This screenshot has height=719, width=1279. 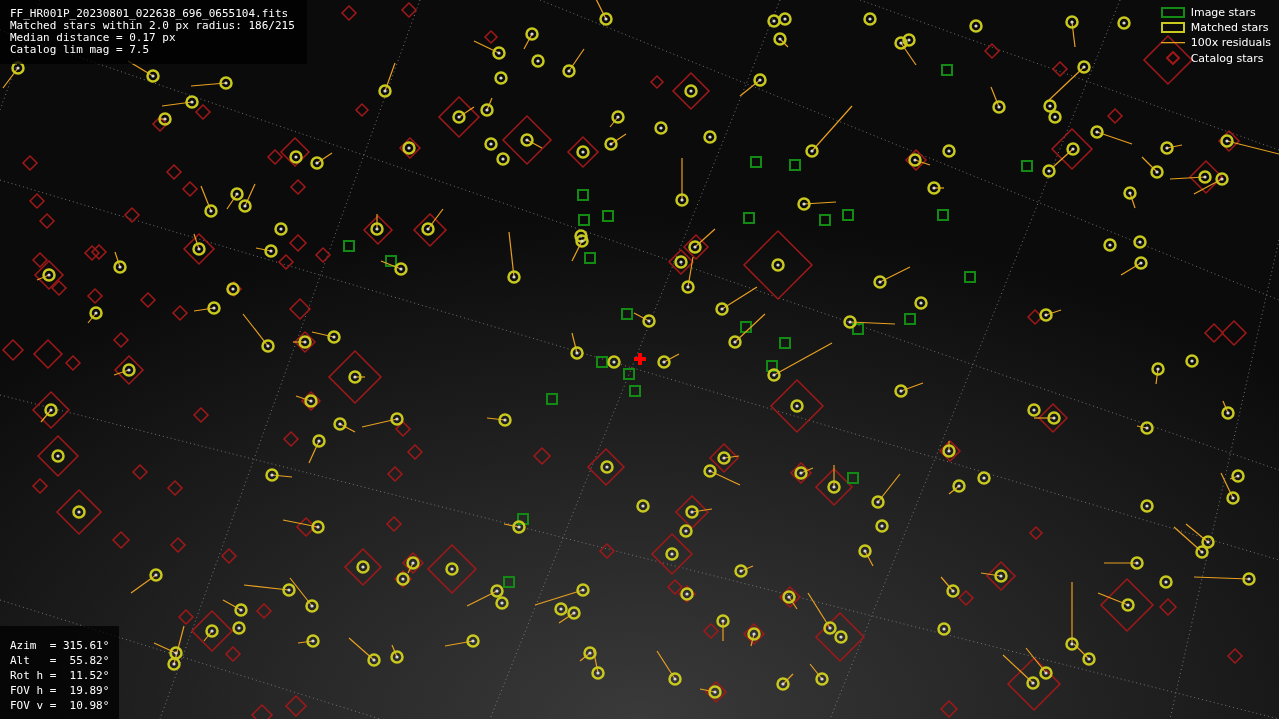 What do you see at coordinates (60, 660) in the screenshot?
I see `pointing-text: Alt = 55.82°` at bounding box center [60, 660].